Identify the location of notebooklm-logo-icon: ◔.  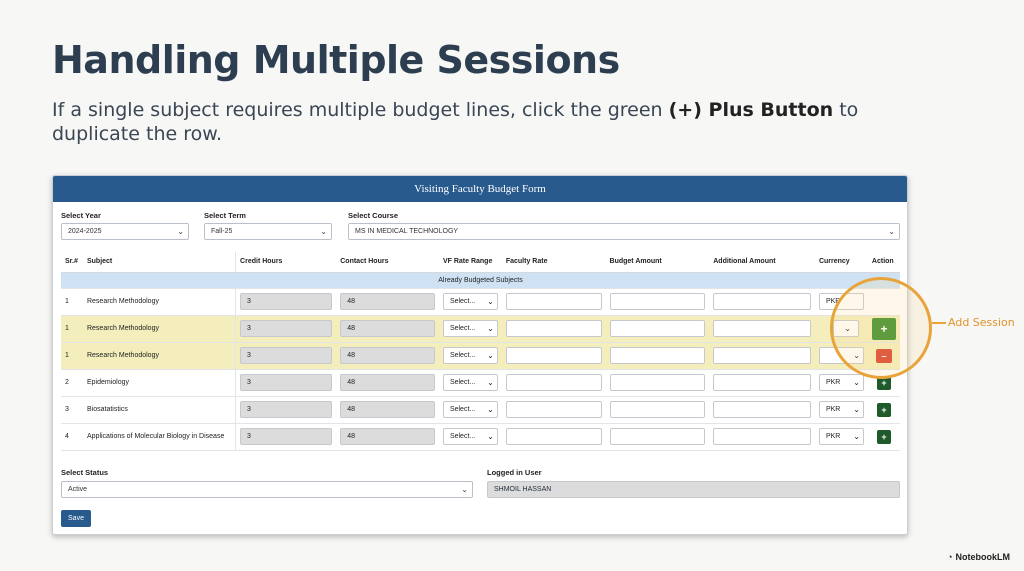
(950, 557).